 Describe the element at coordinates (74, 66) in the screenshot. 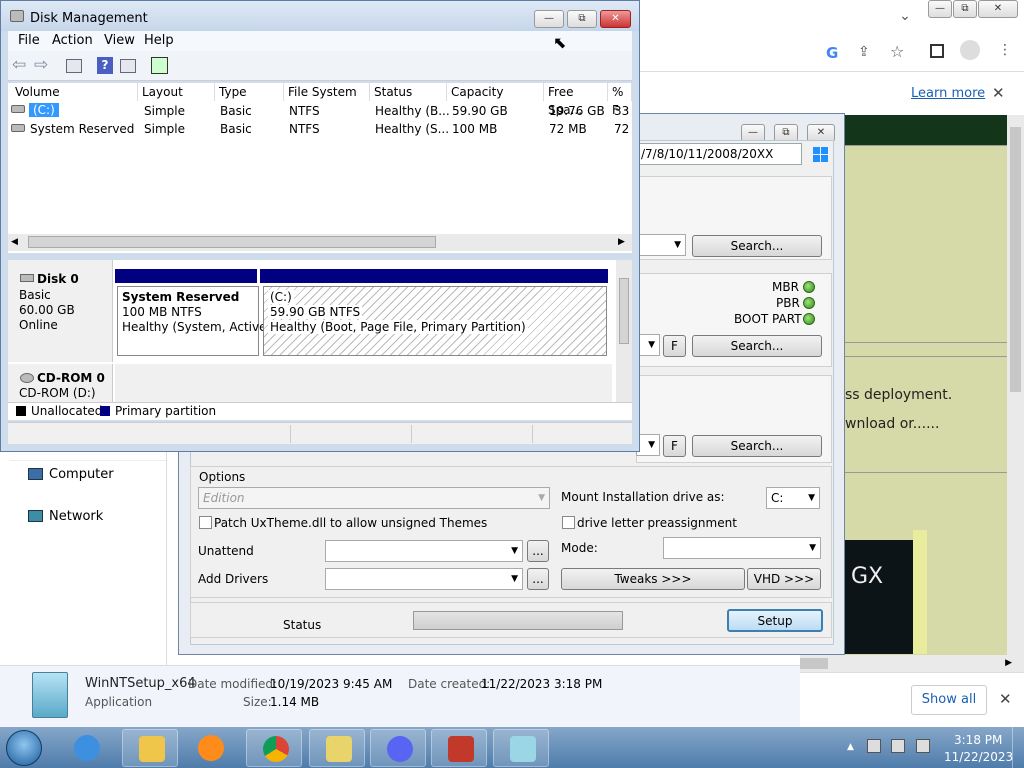

I see `show-hide-tree-icon` at that location.